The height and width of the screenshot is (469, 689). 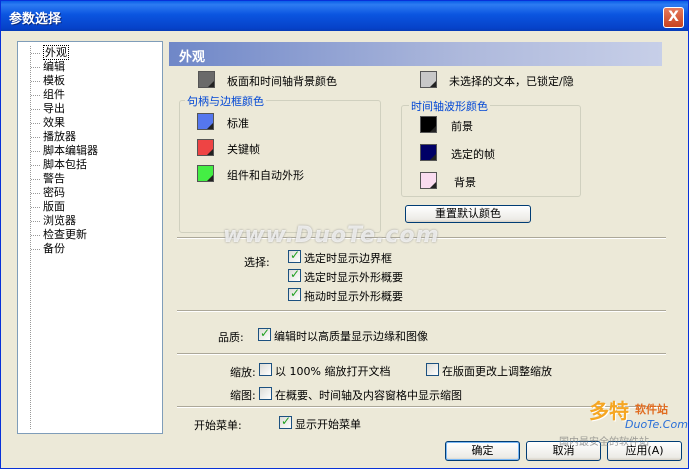 I want to click on high-quality-checkbox, so click(x=264, y=333).